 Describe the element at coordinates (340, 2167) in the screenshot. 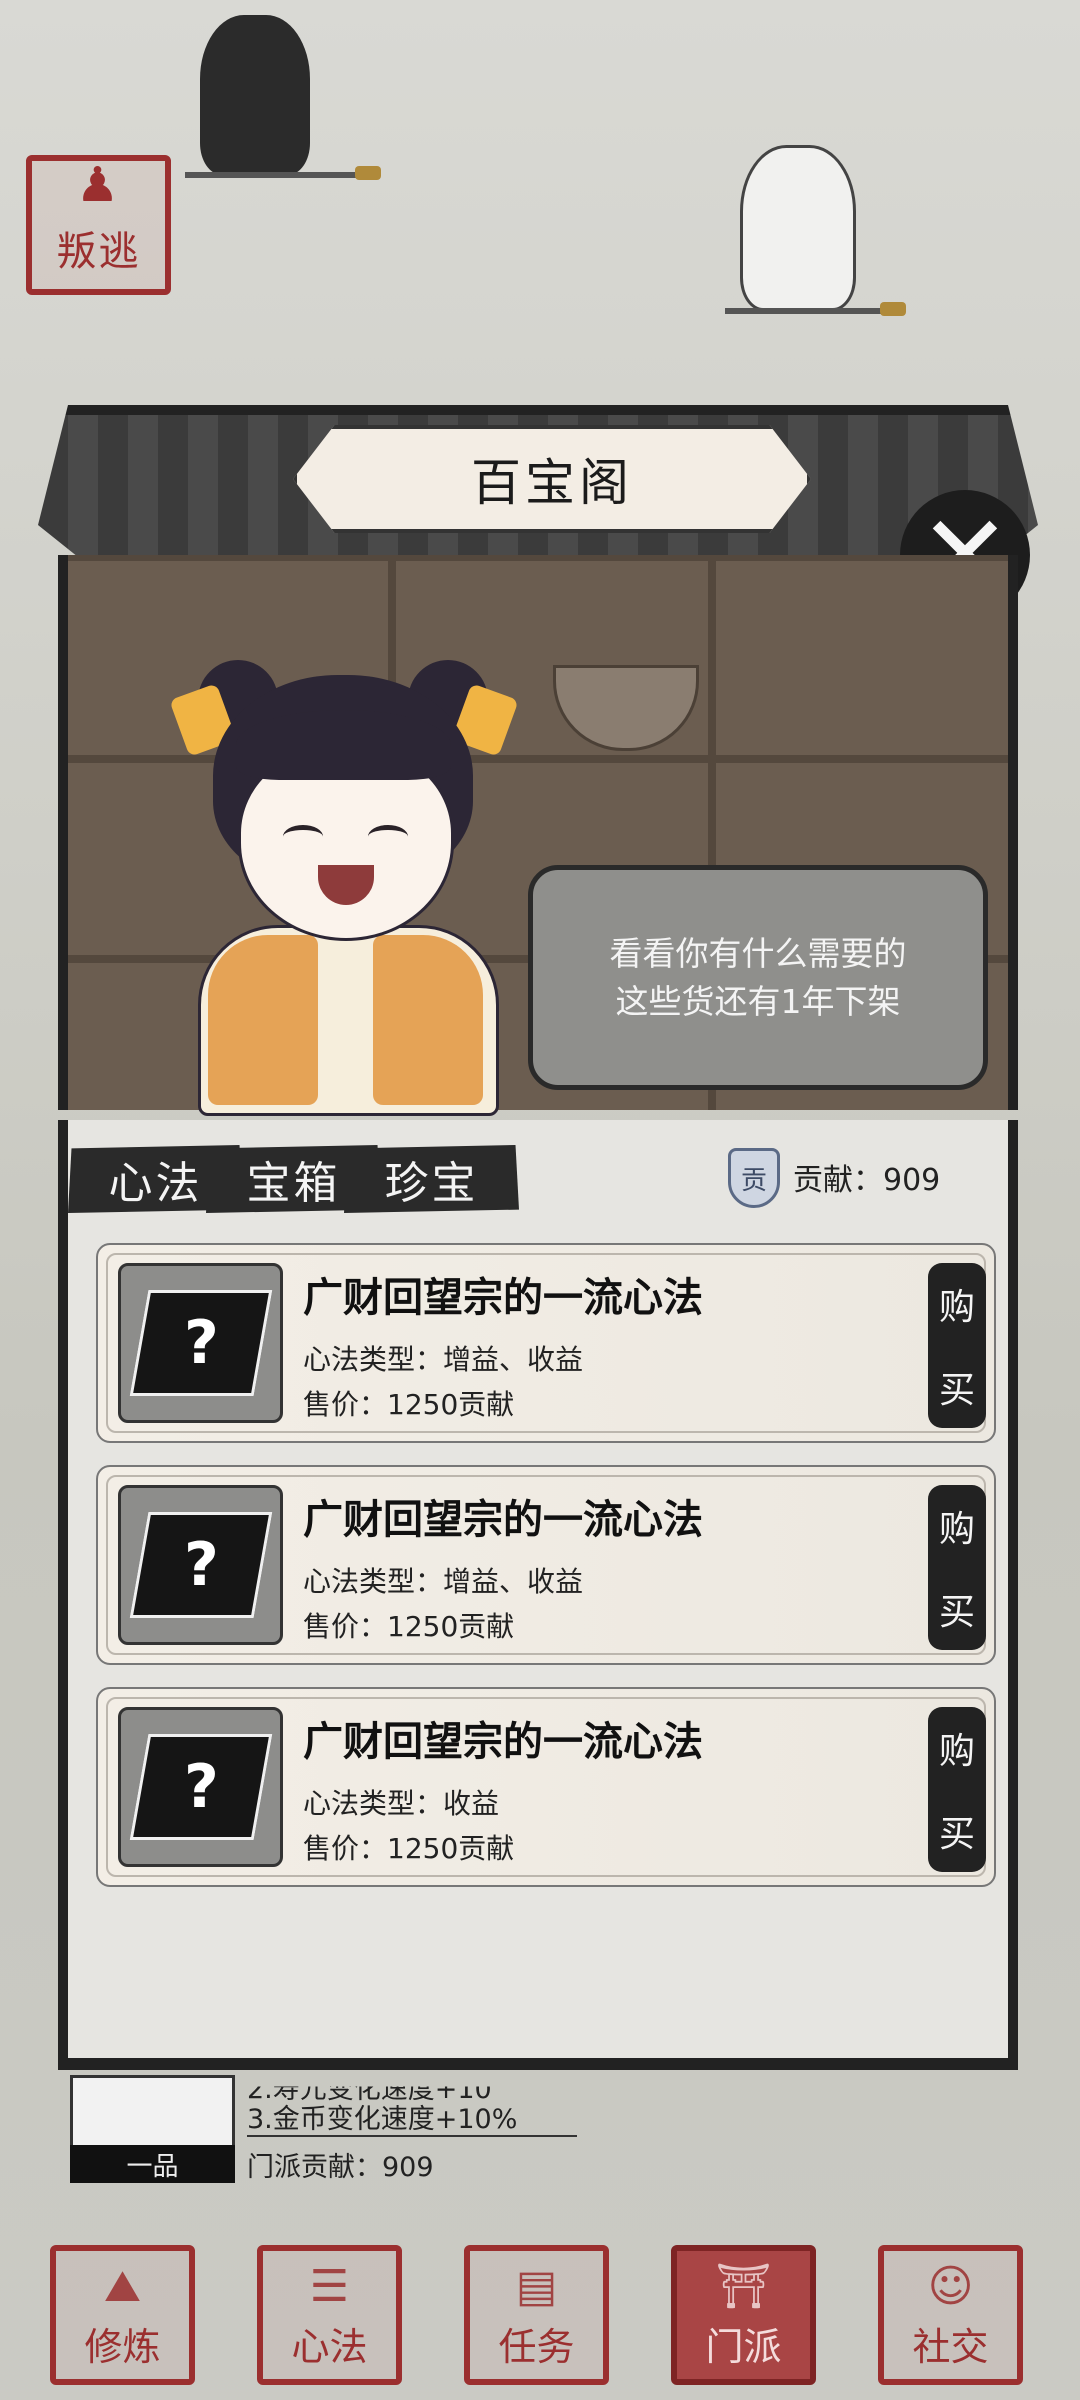

I see `sect-contribution: 门派贡献：909` at that location.